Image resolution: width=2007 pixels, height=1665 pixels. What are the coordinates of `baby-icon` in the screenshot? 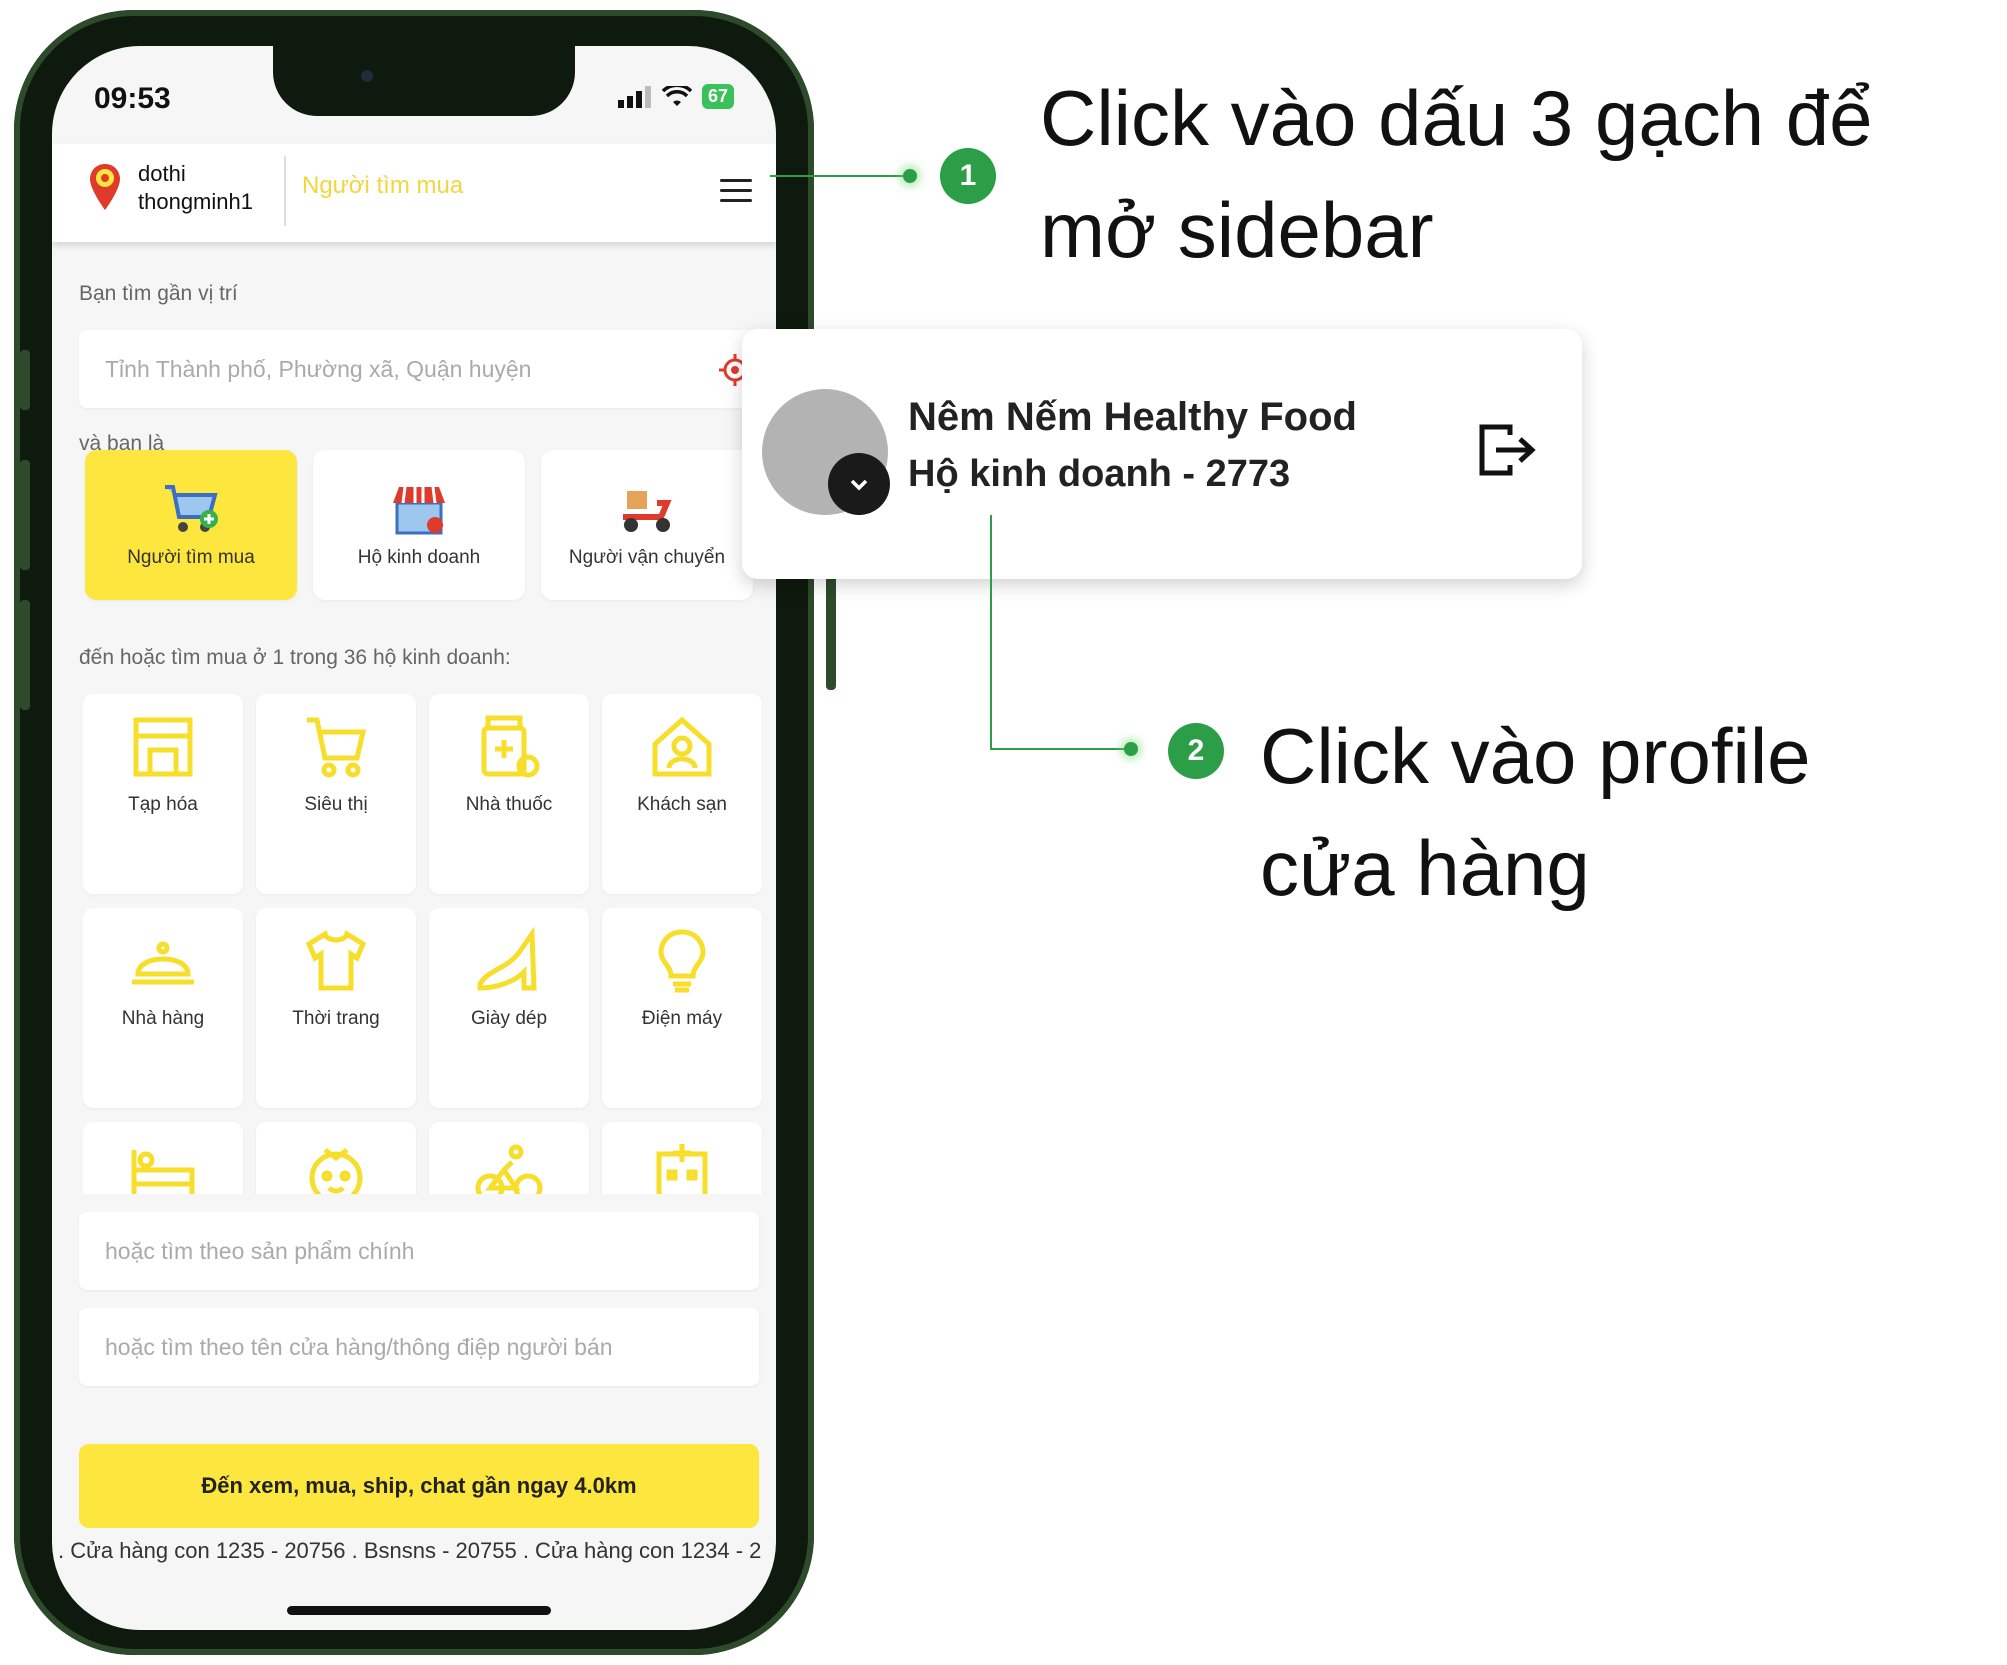 It's located at (336, 1170).